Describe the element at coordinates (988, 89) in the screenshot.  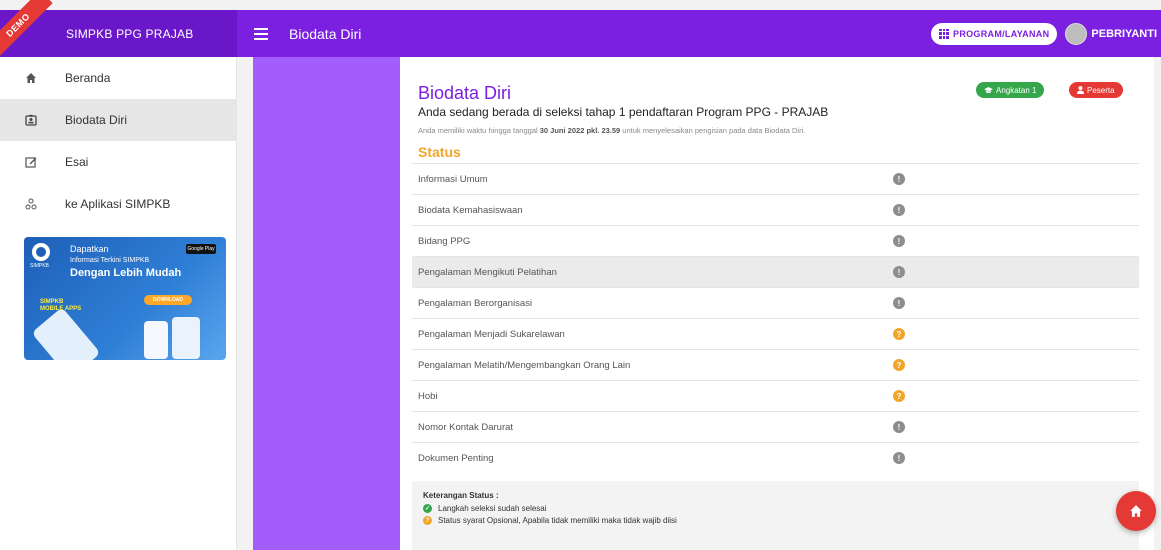
I see `graduation-cap-icon` at that location.